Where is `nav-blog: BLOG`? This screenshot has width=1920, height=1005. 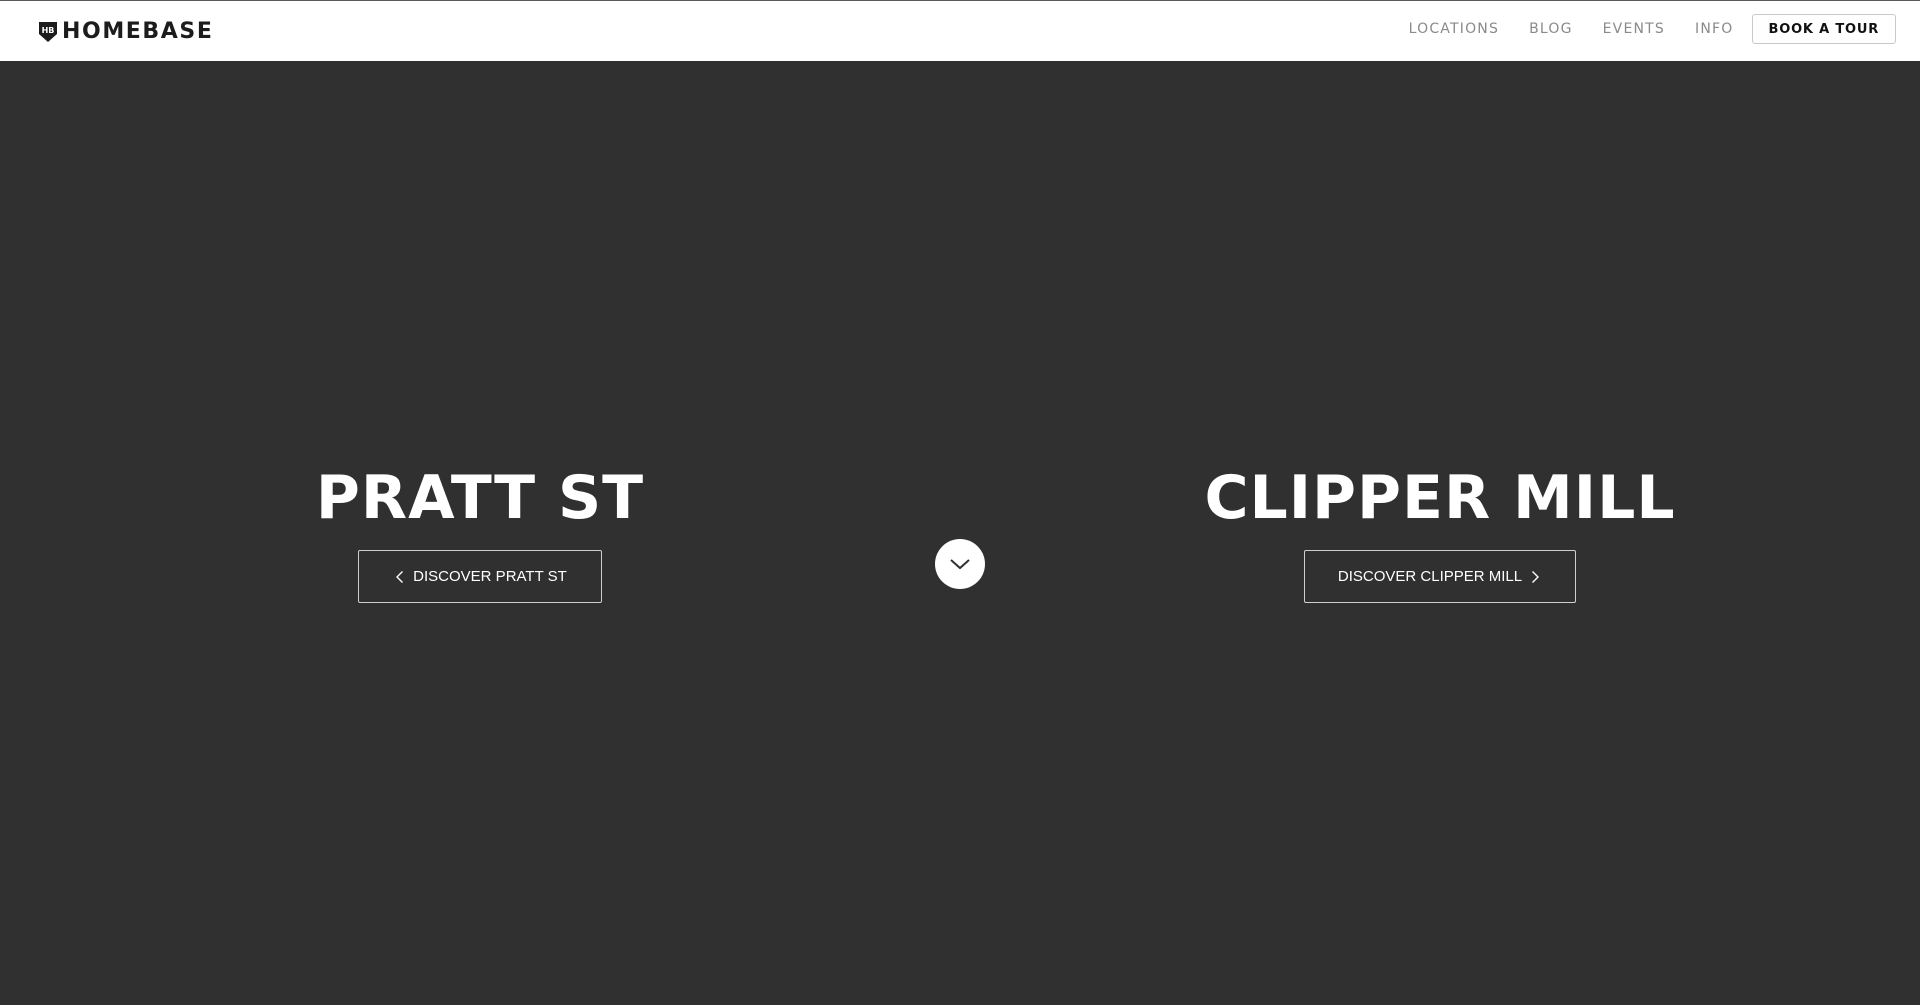 nav-blog: BLOG is located at coordinates (1551, 29).